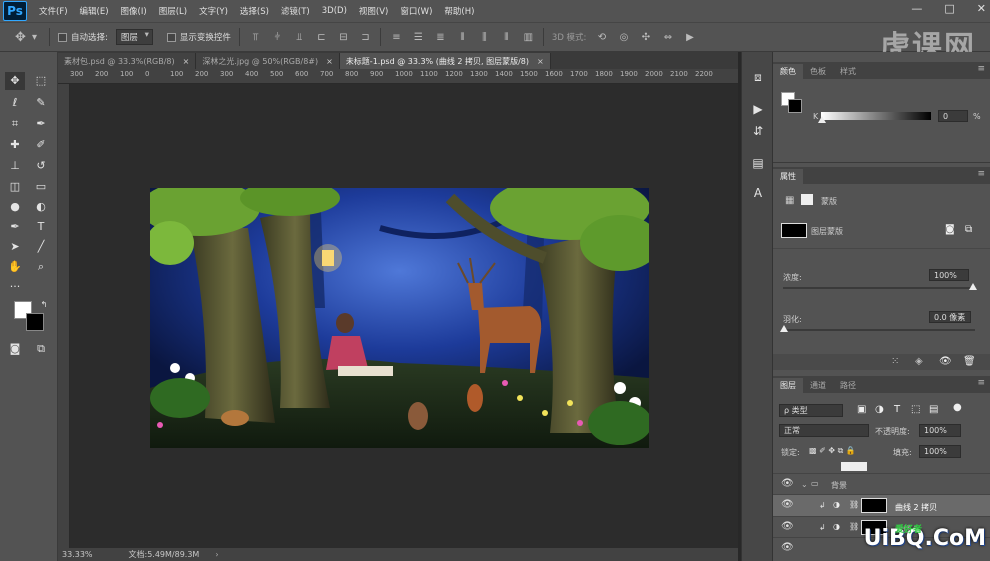  I want to click on history-brush-tool-icon: ↺, so click(41, 166).